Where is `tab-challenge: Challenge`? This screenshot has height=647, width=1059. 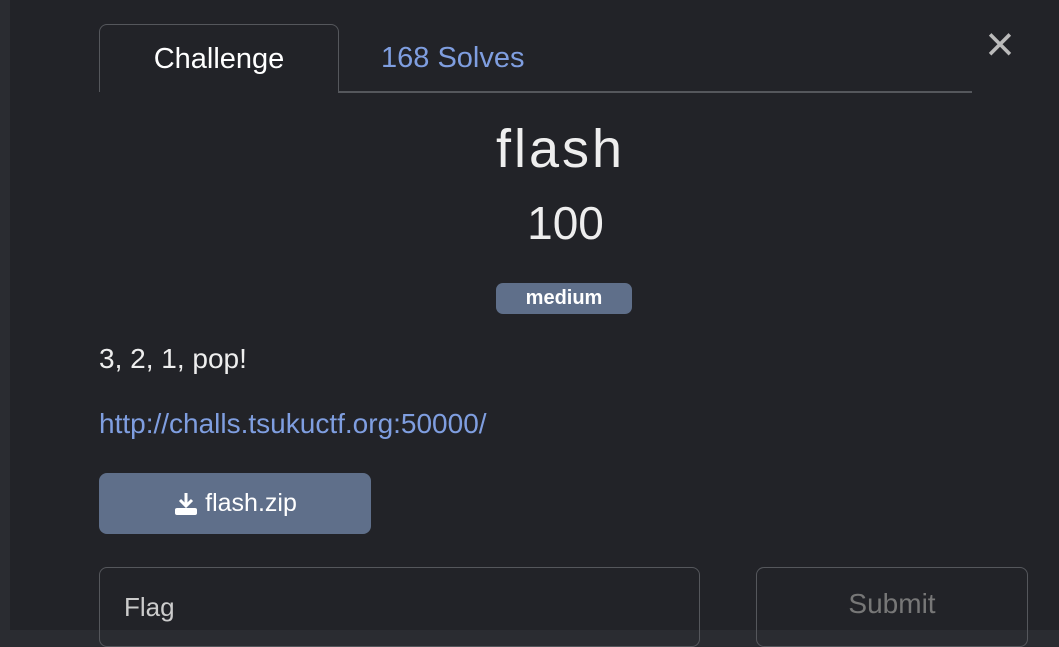
tab-challenge: Challenge is located at coordinates (219, 58).